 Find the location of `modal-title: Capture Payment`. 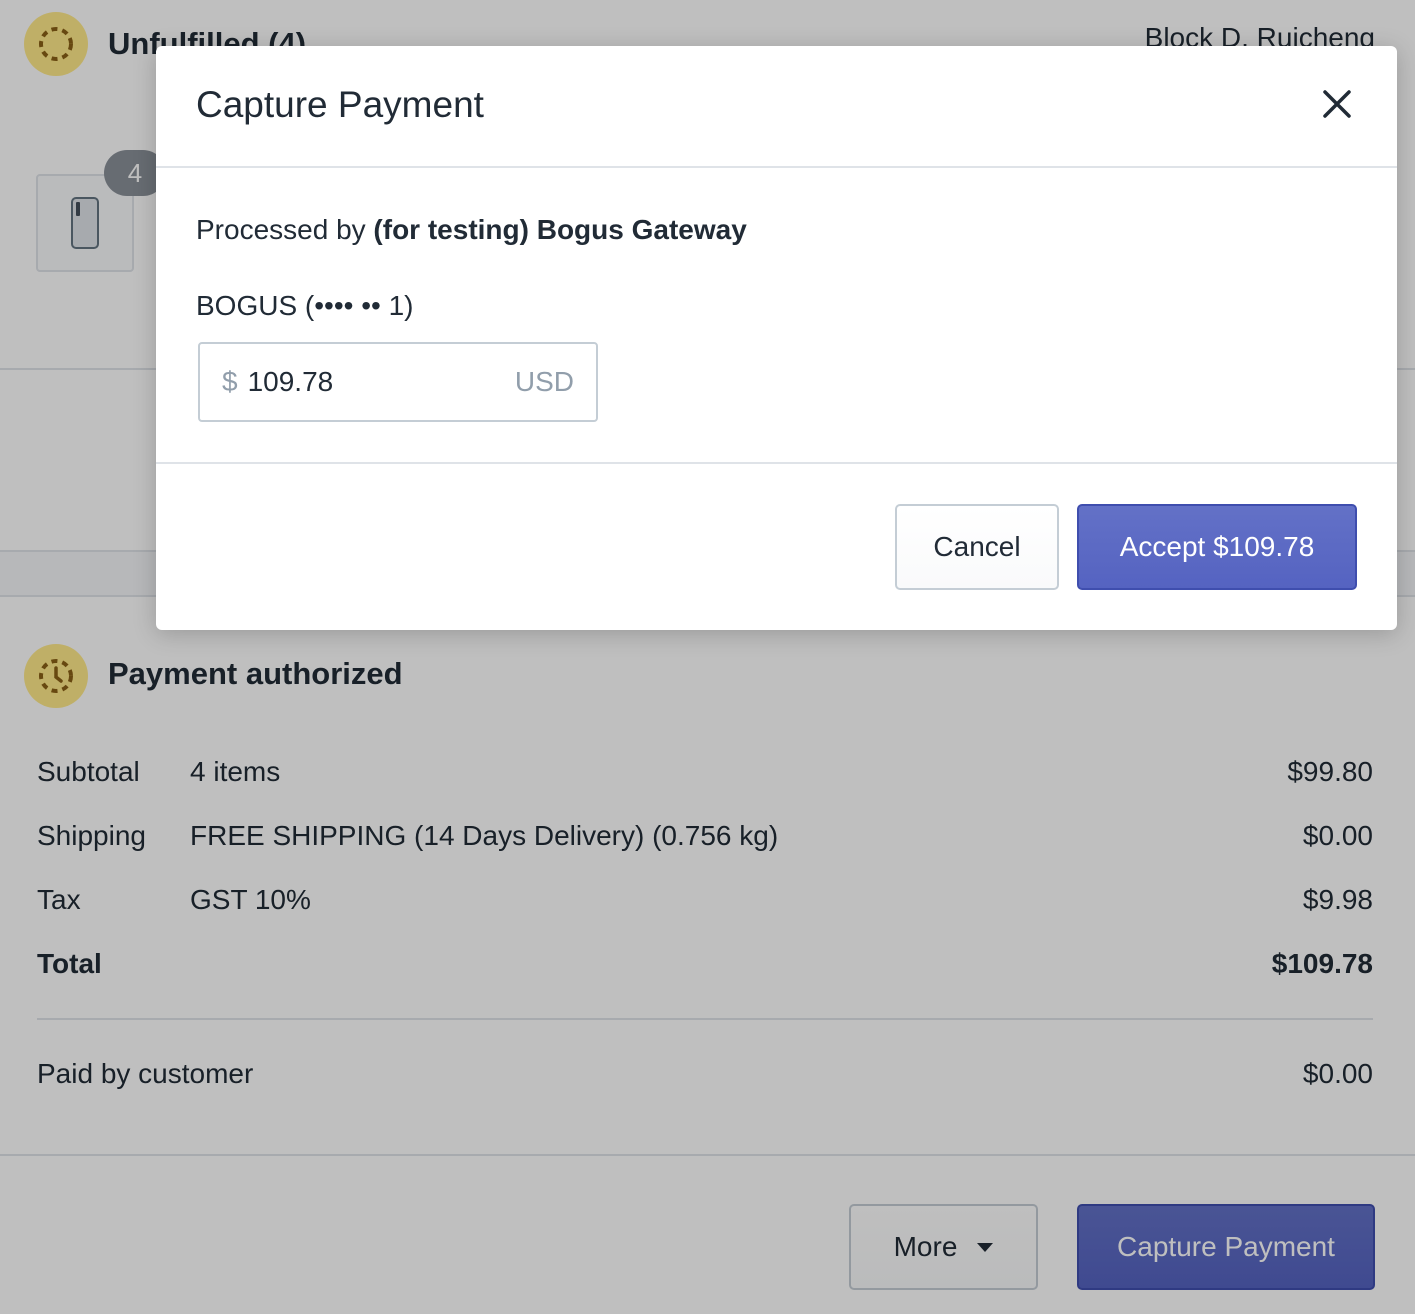

modal-title: Capture Payment is located at coordinates (340, 105).